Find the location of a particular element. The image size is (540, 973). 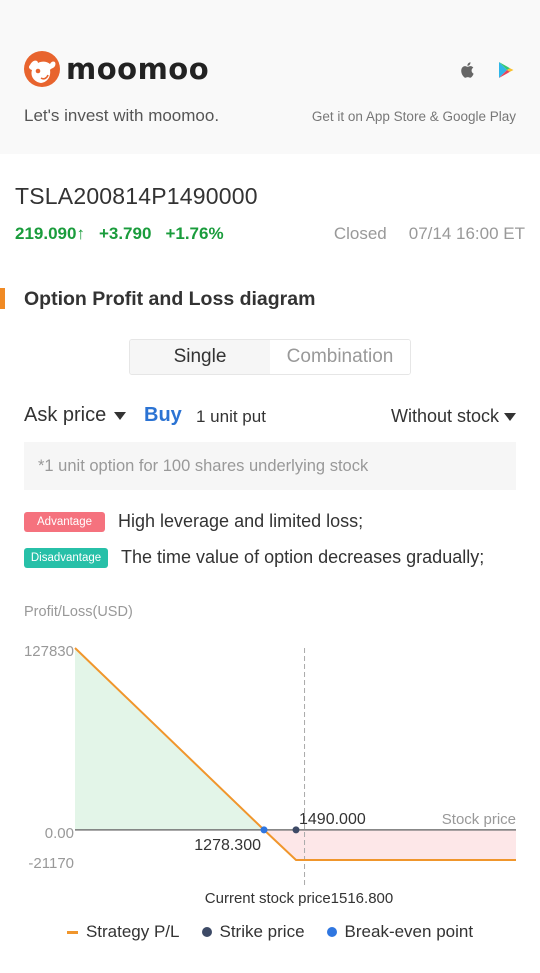

moomoo-logo-icon is located at coordinates (42, 69).